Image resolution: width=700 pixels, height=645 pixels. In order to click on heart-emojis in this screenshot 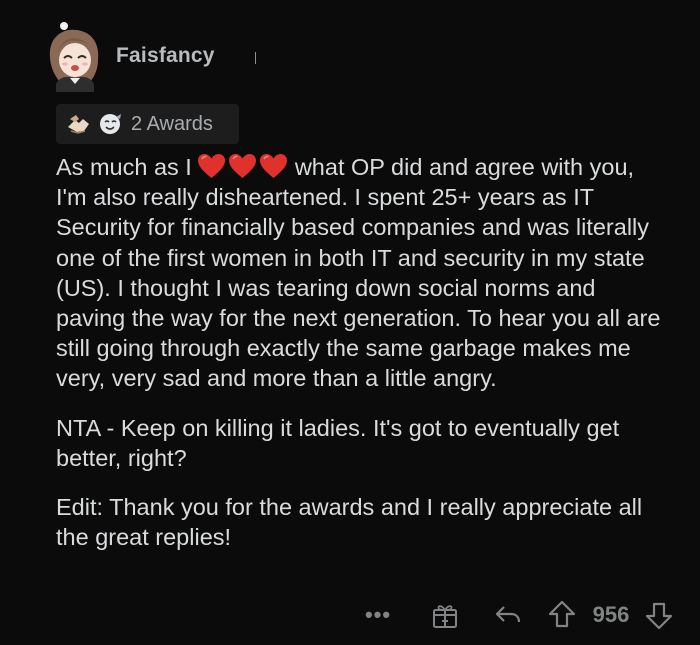, I will do `click(242, 167)`.